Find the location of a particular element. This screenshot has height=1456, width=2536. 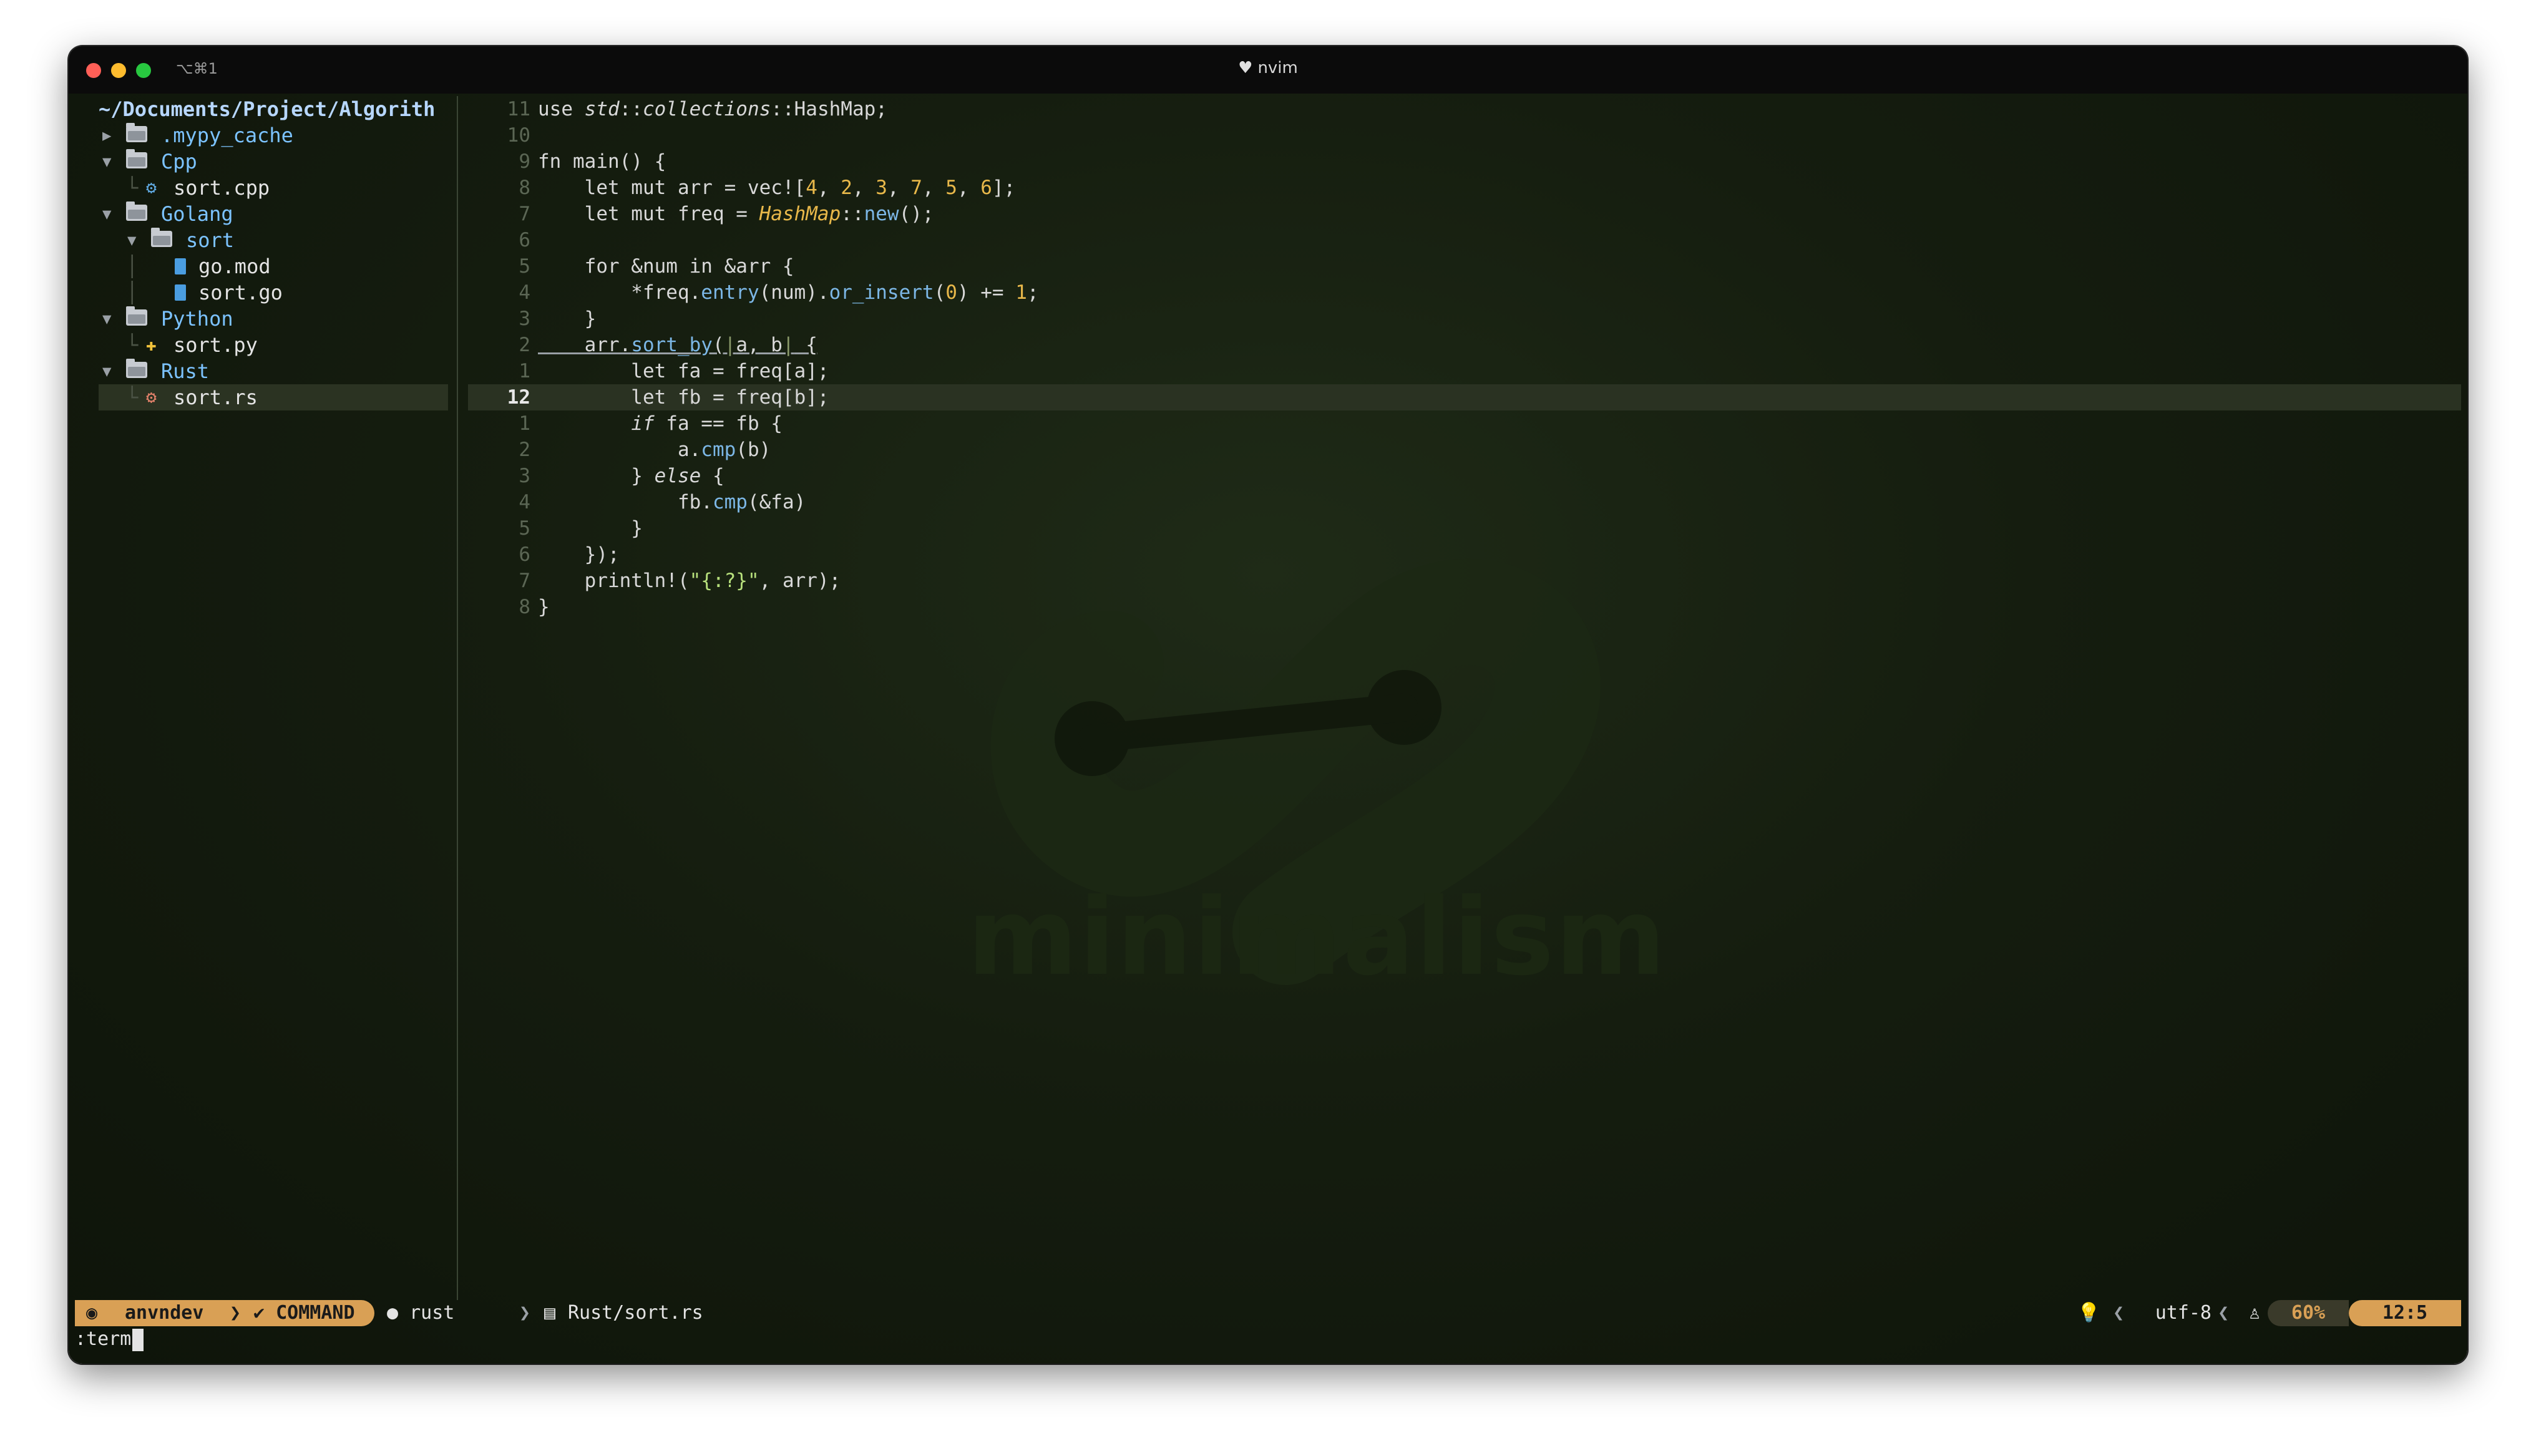

tree-dir-label: Rust is located at coordinates (185, 371).